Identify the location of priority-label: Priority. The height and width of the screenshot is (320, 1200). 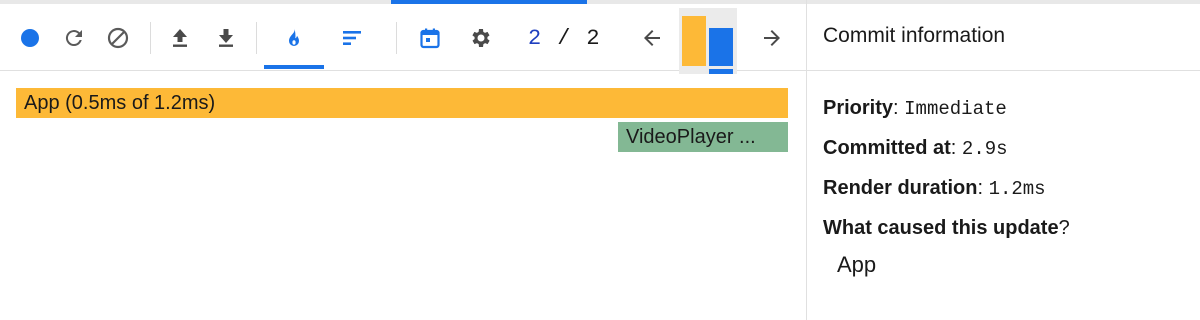
(858, 108).